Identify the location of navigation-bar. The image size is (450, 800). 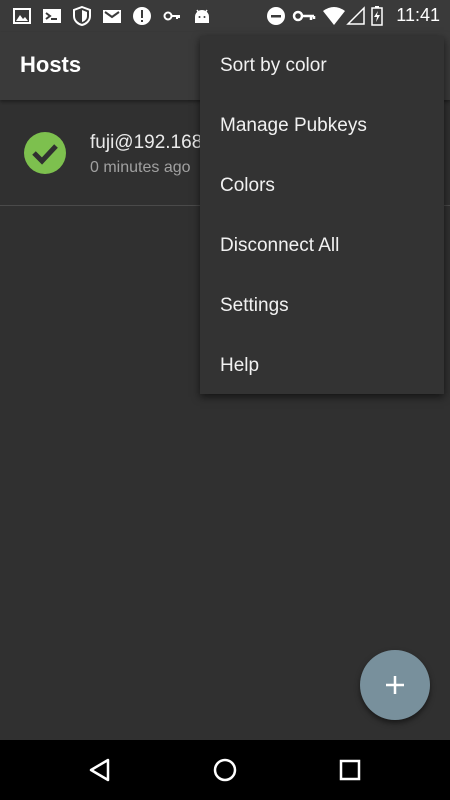
(225, 770).